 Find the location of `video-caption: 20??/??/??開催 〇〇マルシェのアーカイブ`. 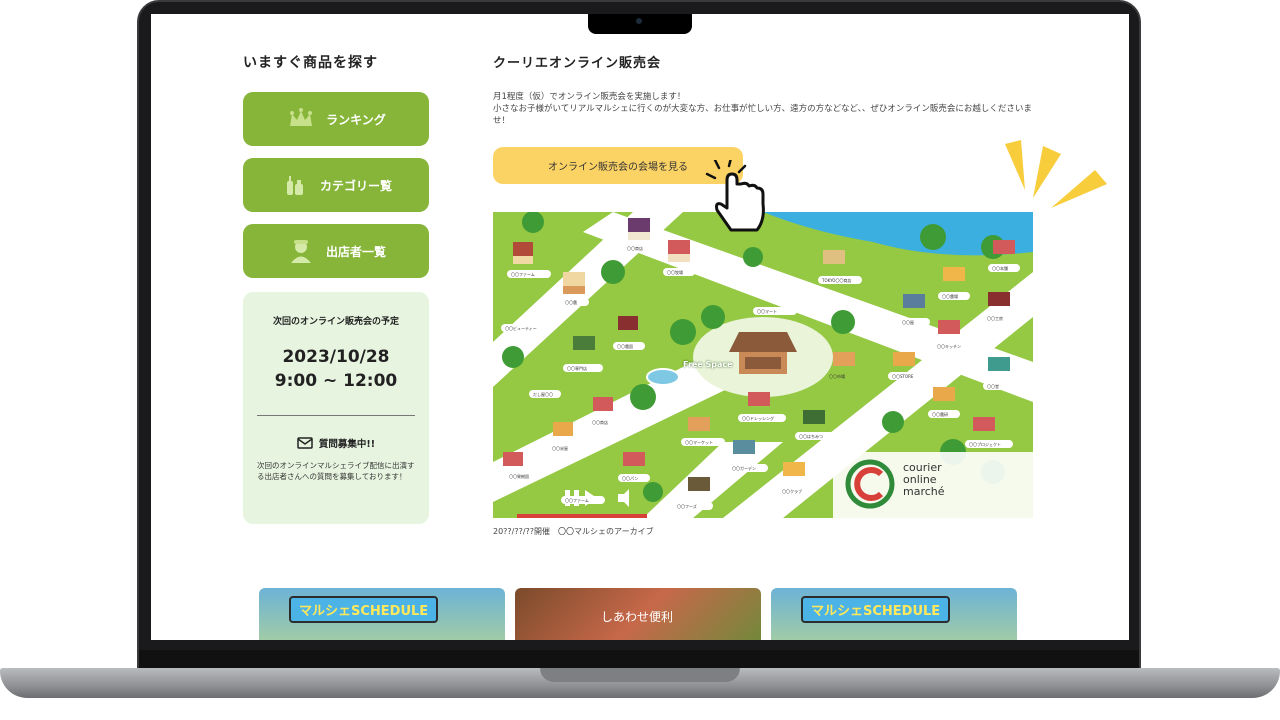

video-caption: 20??/??/??開催 〇〇マルシェのアーカイブ is located at coordinates (573, 531).